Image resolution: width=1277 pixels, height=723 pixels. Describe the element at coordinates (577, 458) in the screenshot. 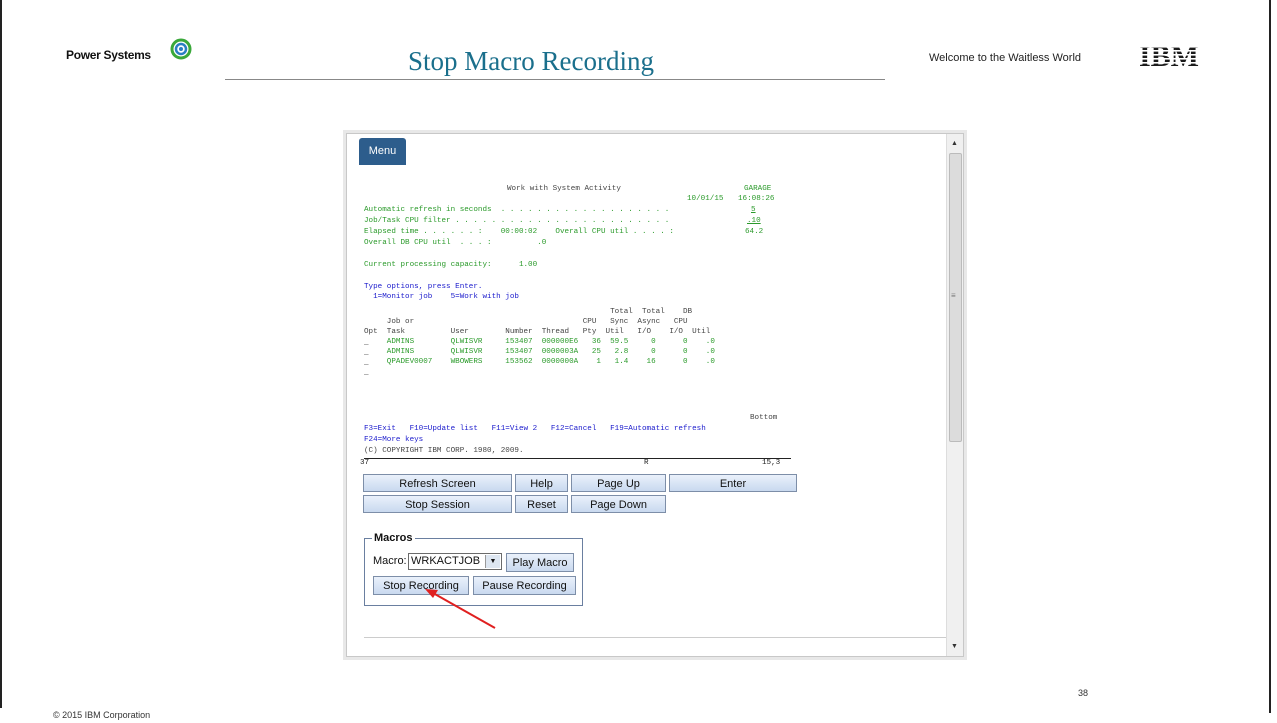

I see `status-separator` at that location.